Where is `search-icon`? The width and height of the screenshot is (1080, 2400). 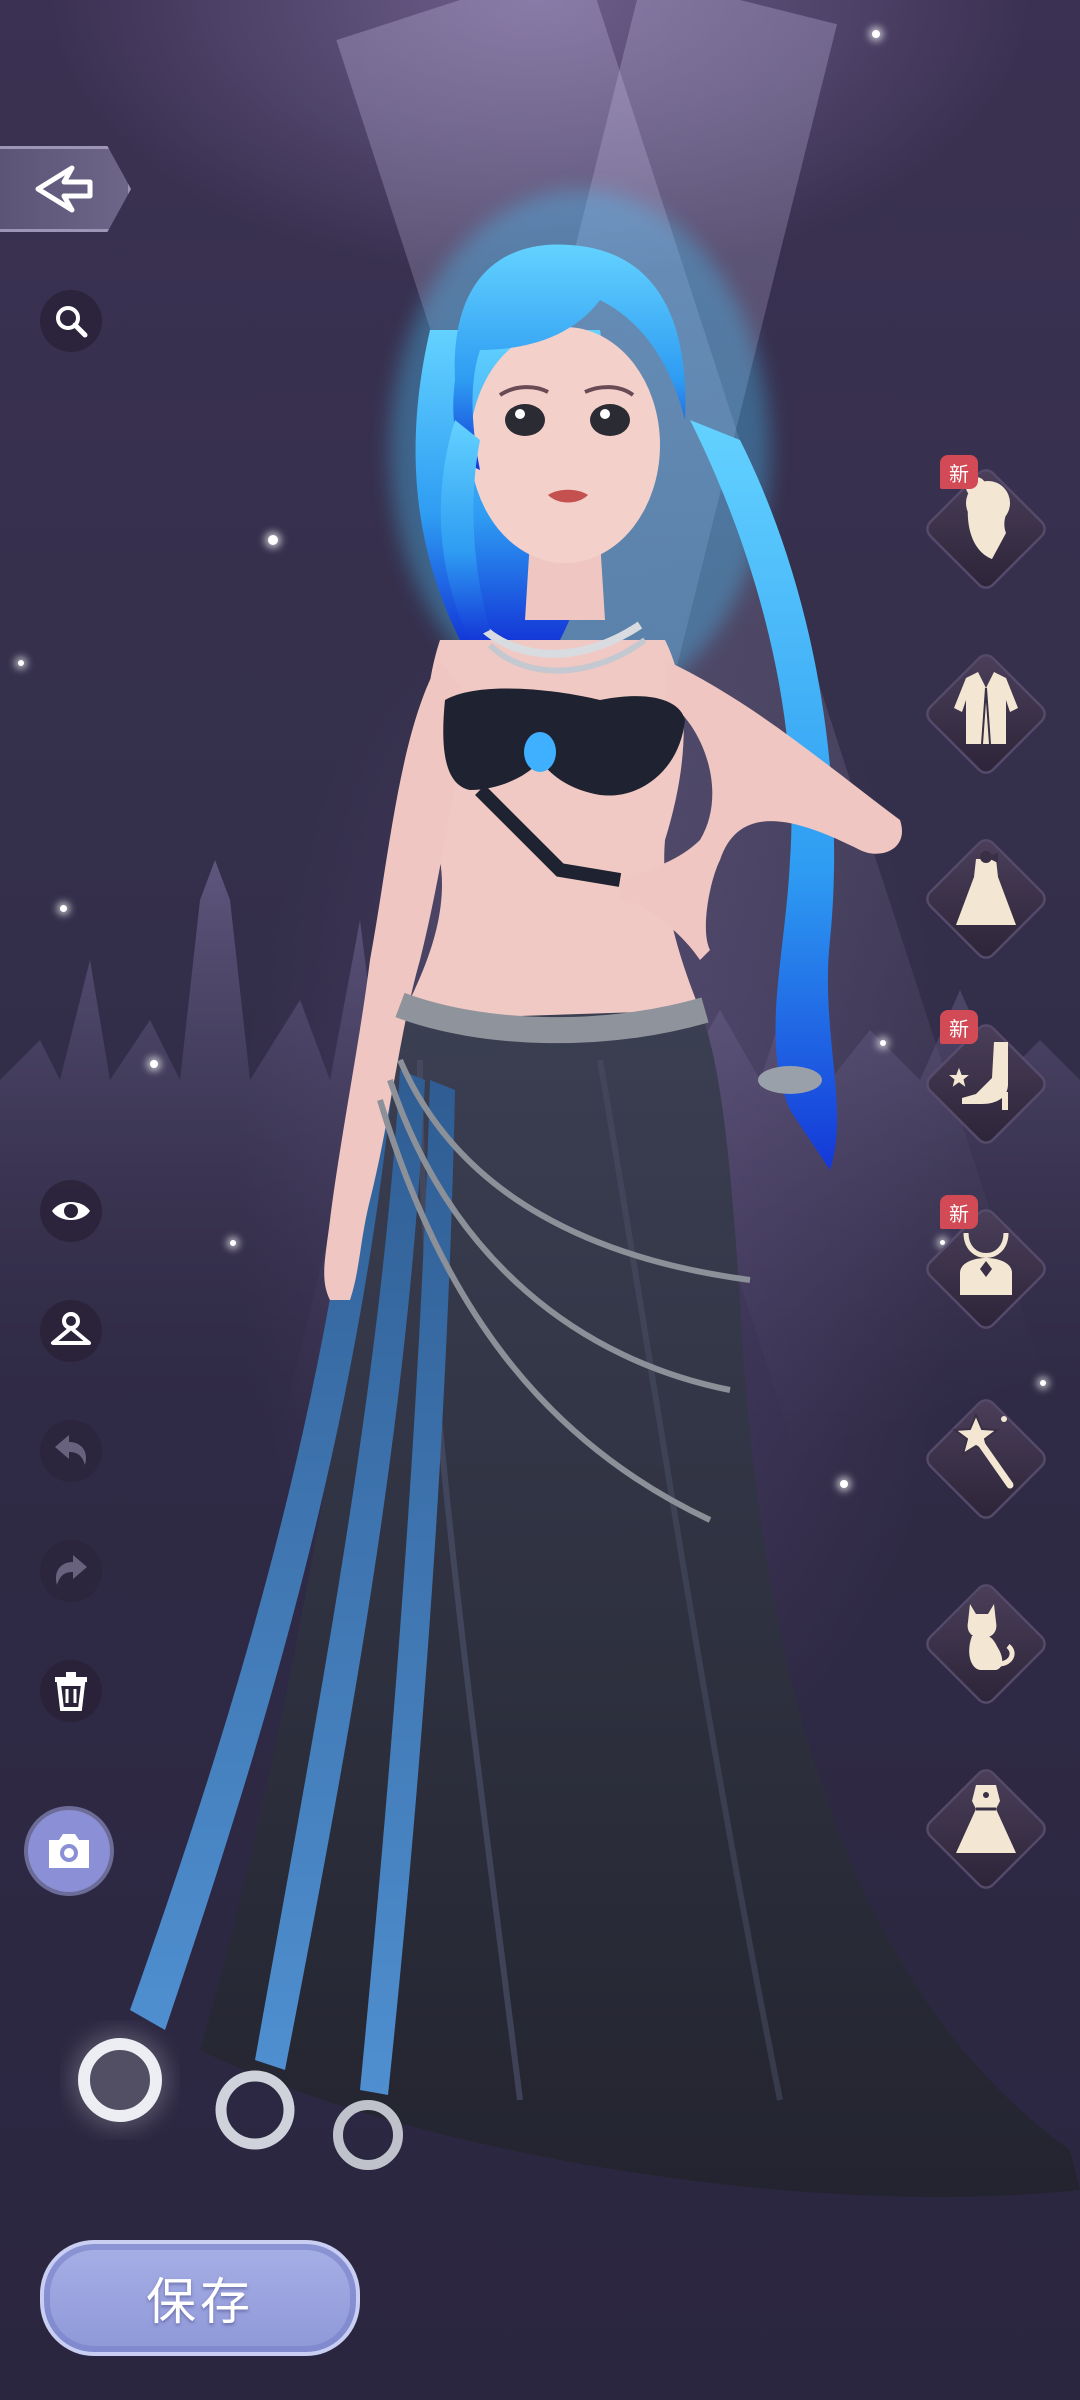 search-icon is located at coordinates (72, 322).